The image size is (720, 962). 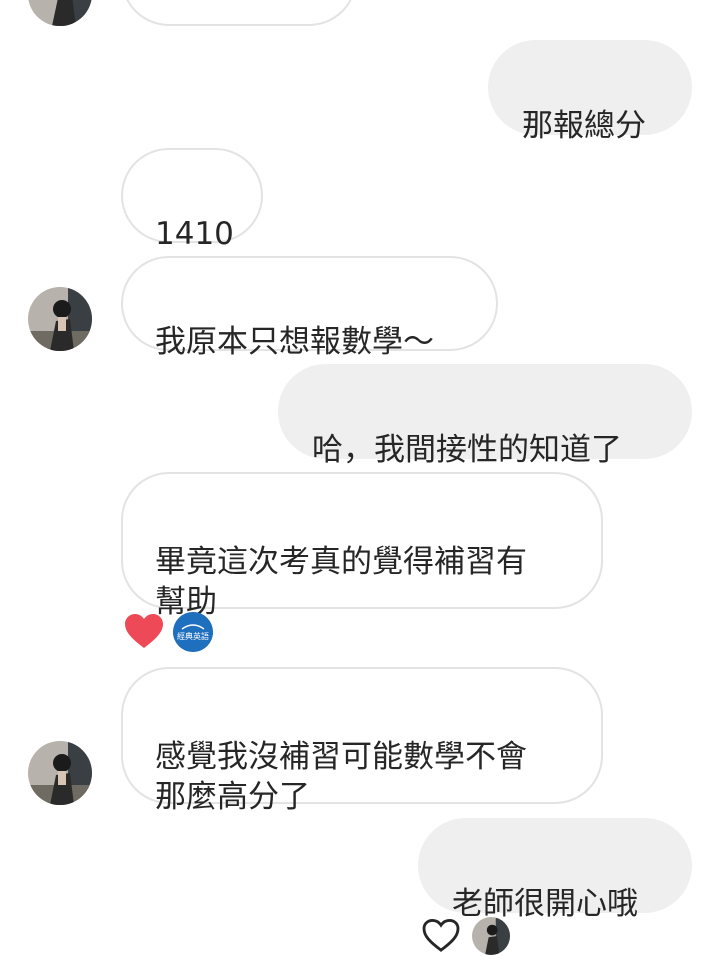 I want to click on message-bubble-incoming: 感覺我沒補習可能數學不會 那麼高分了, so click(x=362, y=741).